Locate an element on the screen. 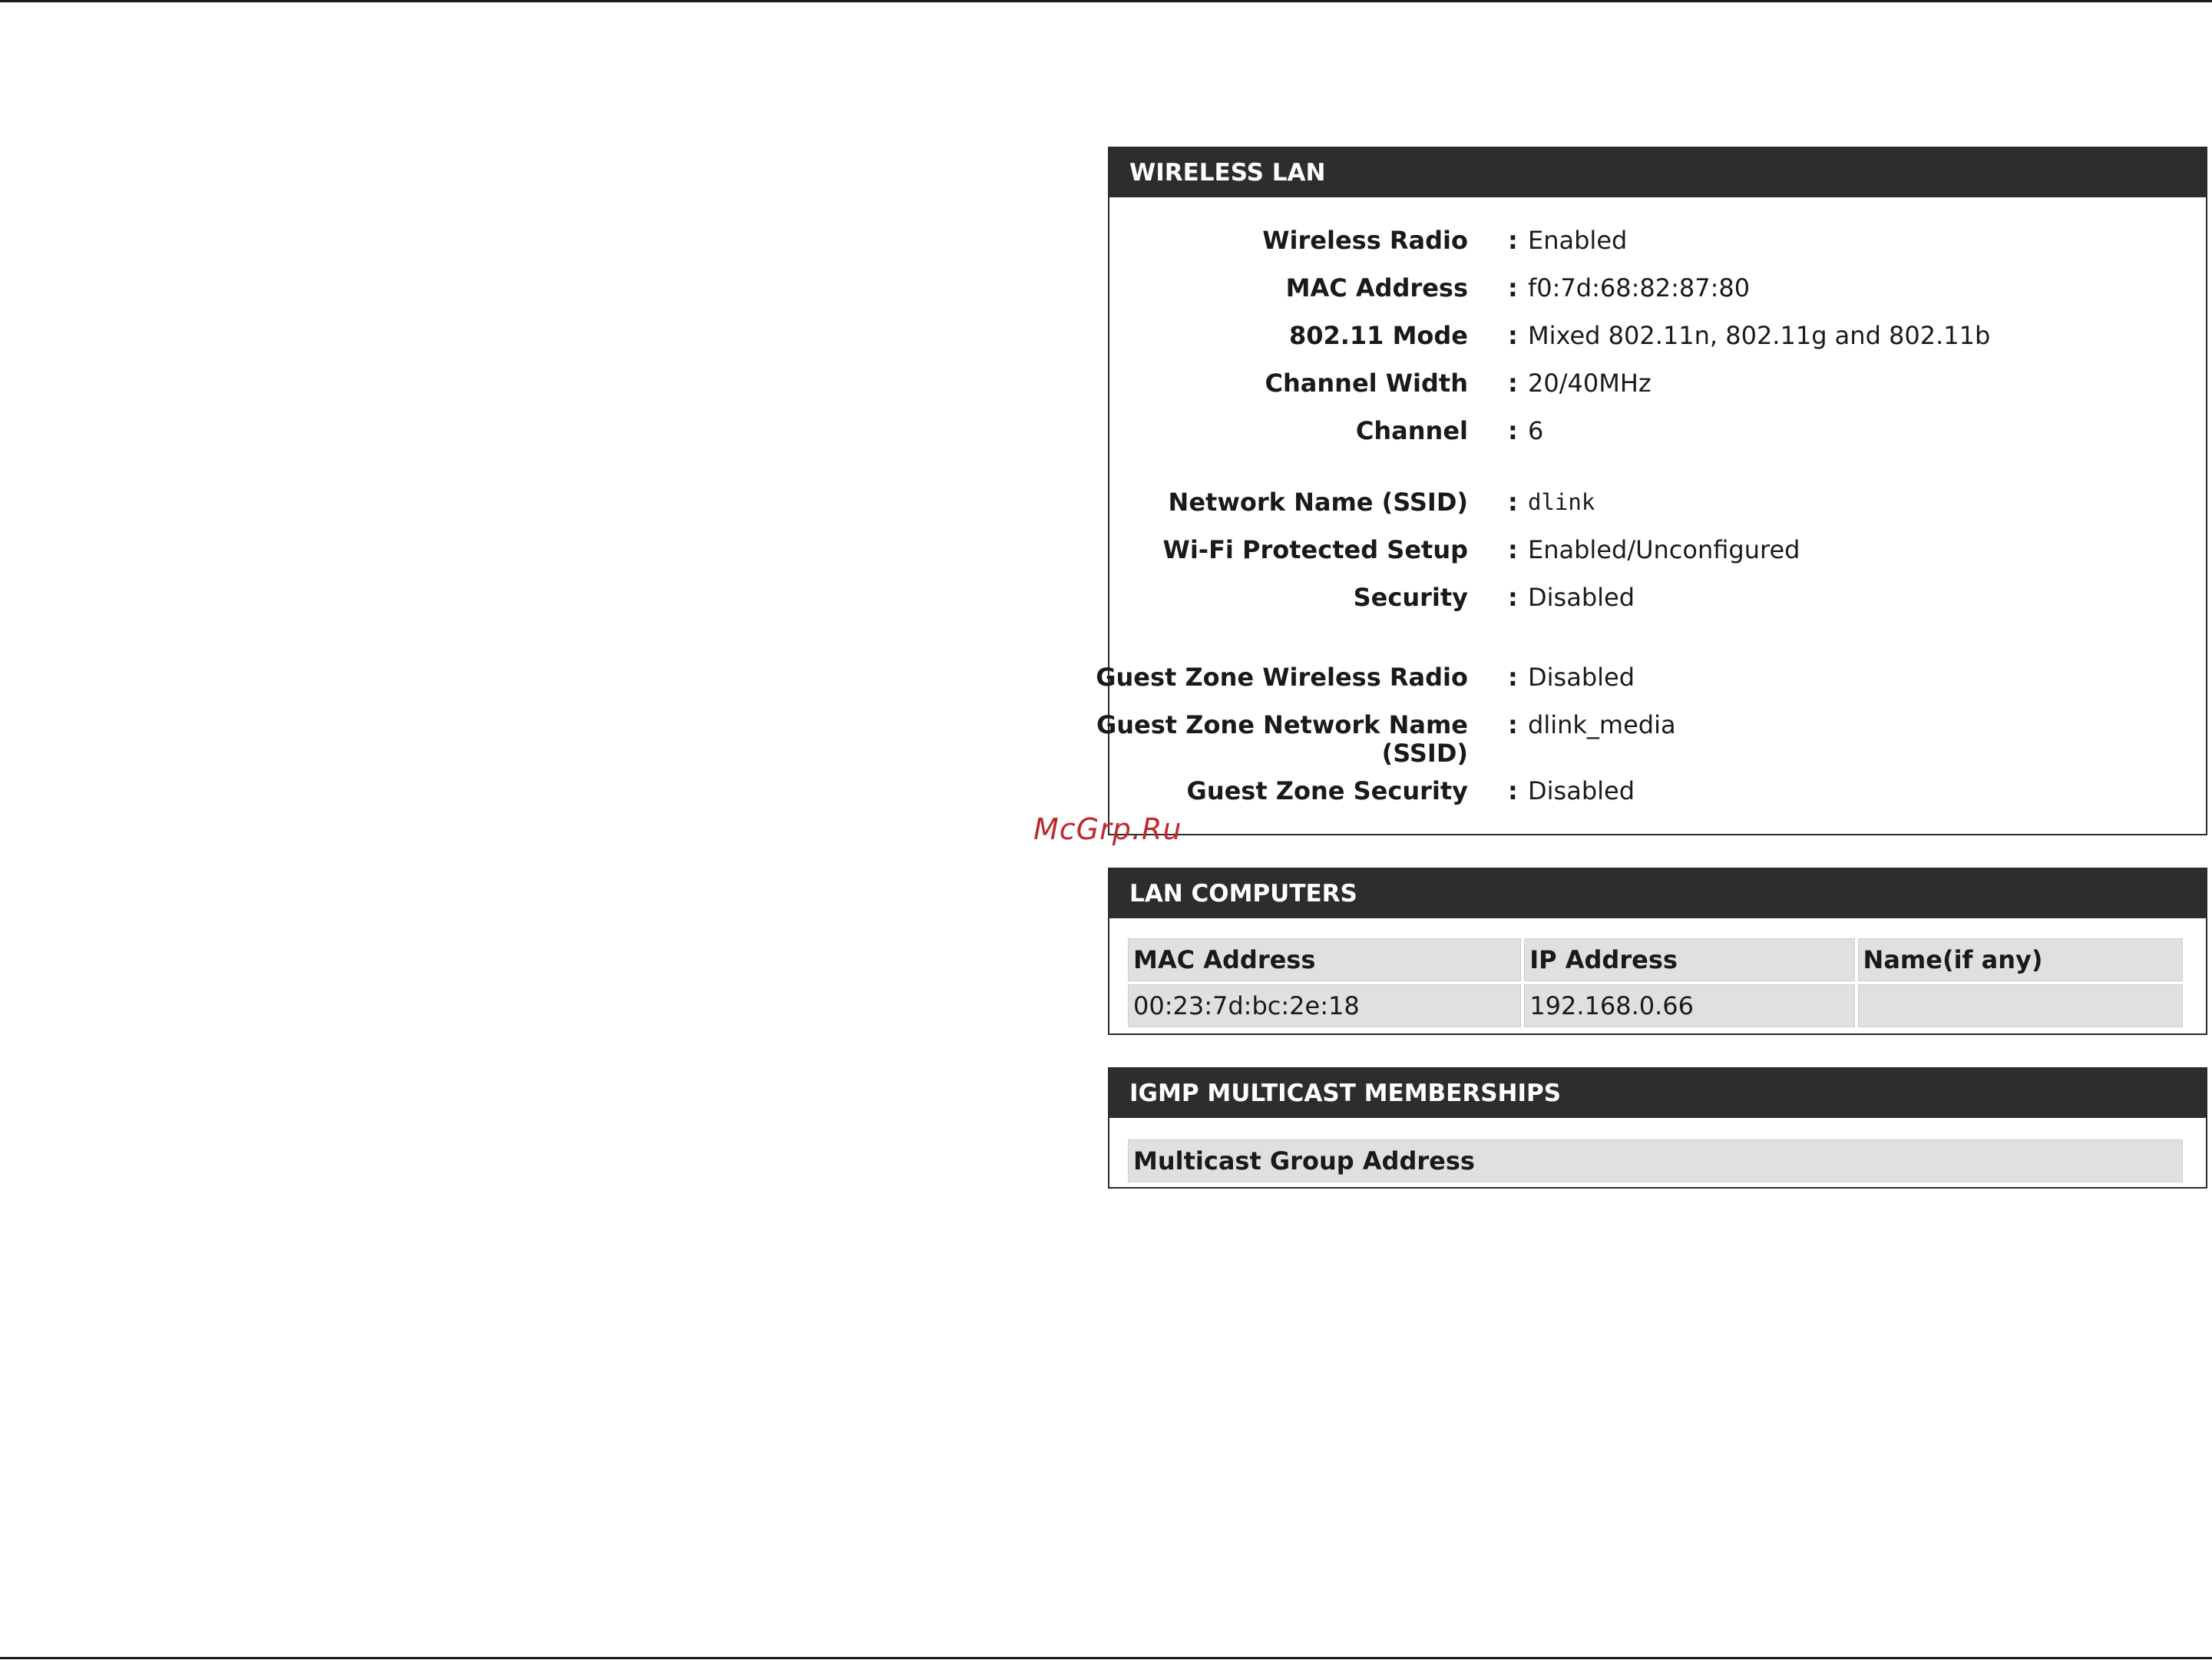  cell-mac: 00:23:7d:bc:2e:18 is located at coordinates (1325, 1005).